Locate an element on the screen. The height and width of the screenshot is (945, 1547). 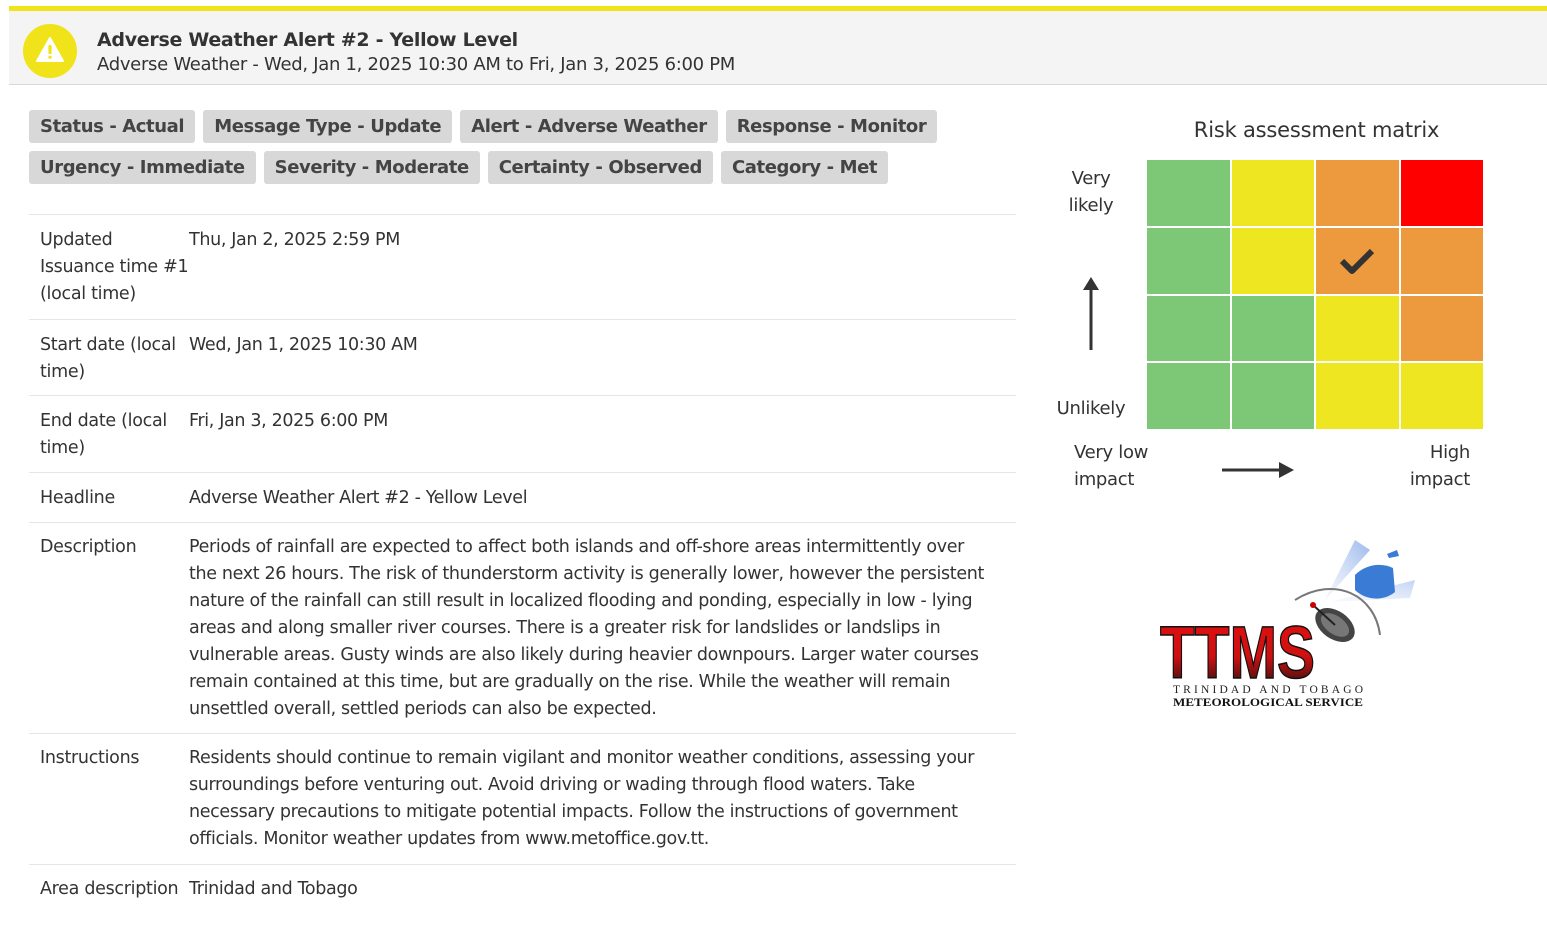
detail-value: Adverse Weather Alert #2 - Yellow Level is located at coordinates (358, 498).